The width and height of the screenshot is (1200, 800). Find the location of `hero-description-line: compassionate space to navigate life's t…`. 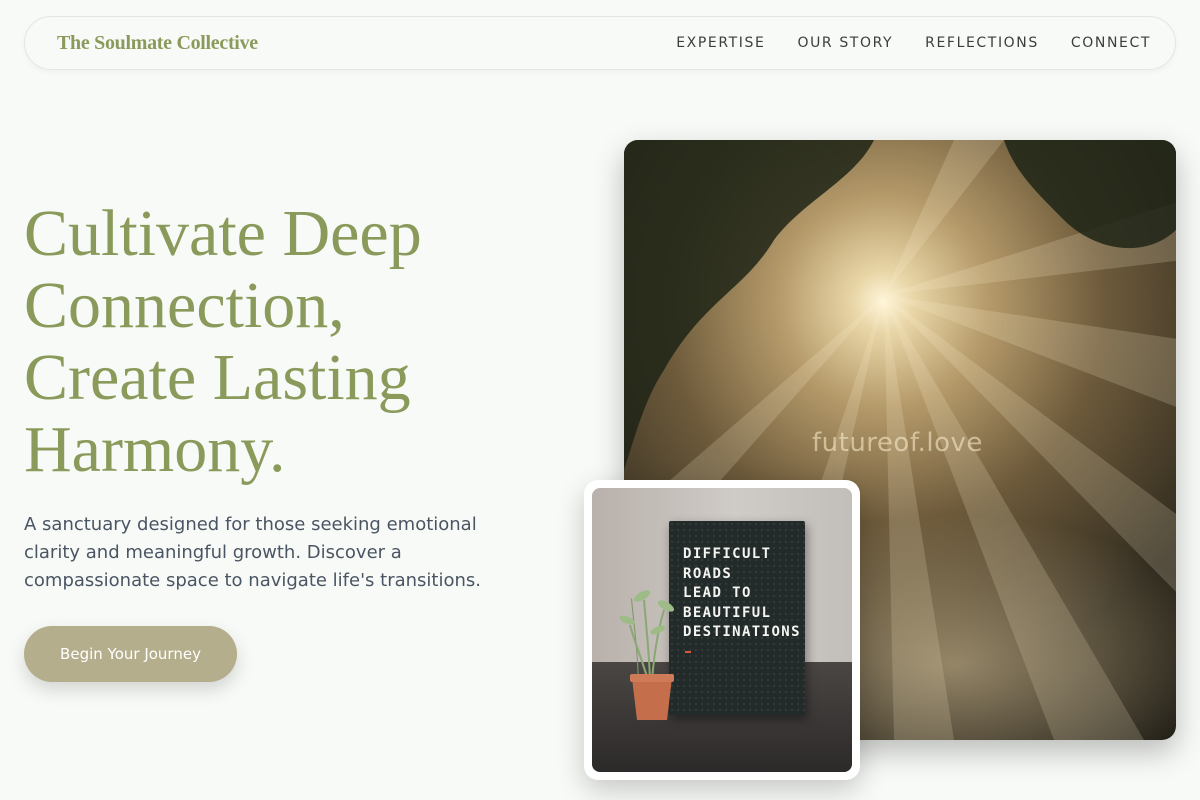

hero-description-line: compassionate space to navigate life's t… is located at coordinates (252, 580).